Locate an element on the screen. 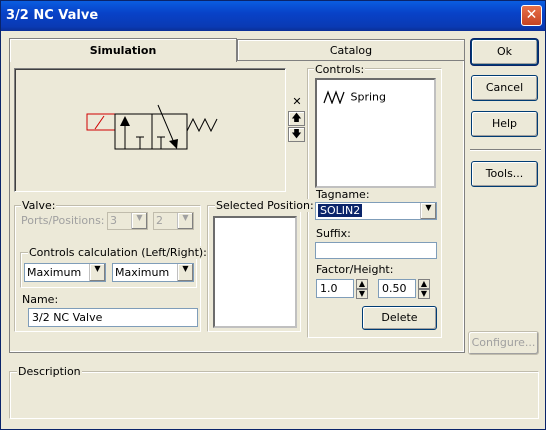 The image size is (546, 430). move-up-button: 🡅 is located at coordinates (296, 118).